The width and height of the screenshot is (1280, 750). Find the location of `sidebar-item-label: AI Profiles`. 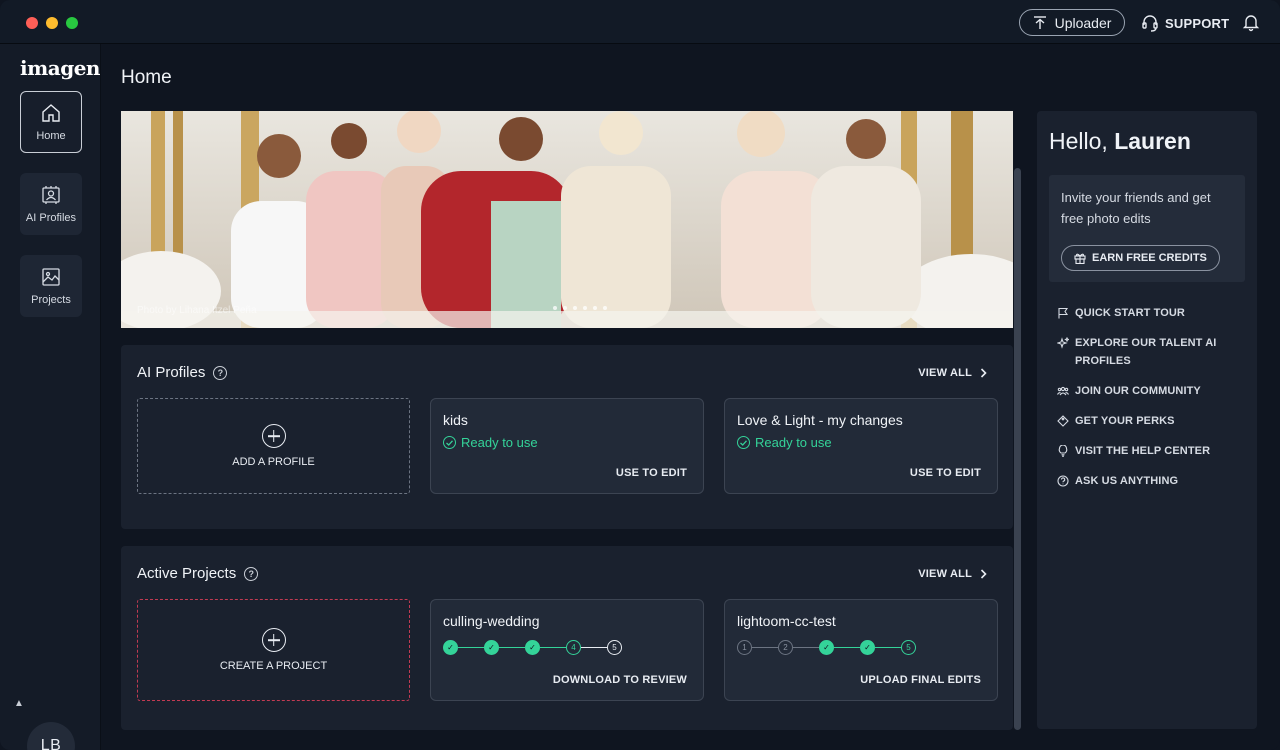

sidebar-item-label: AI Profiles is located at coordinates (51, 218).